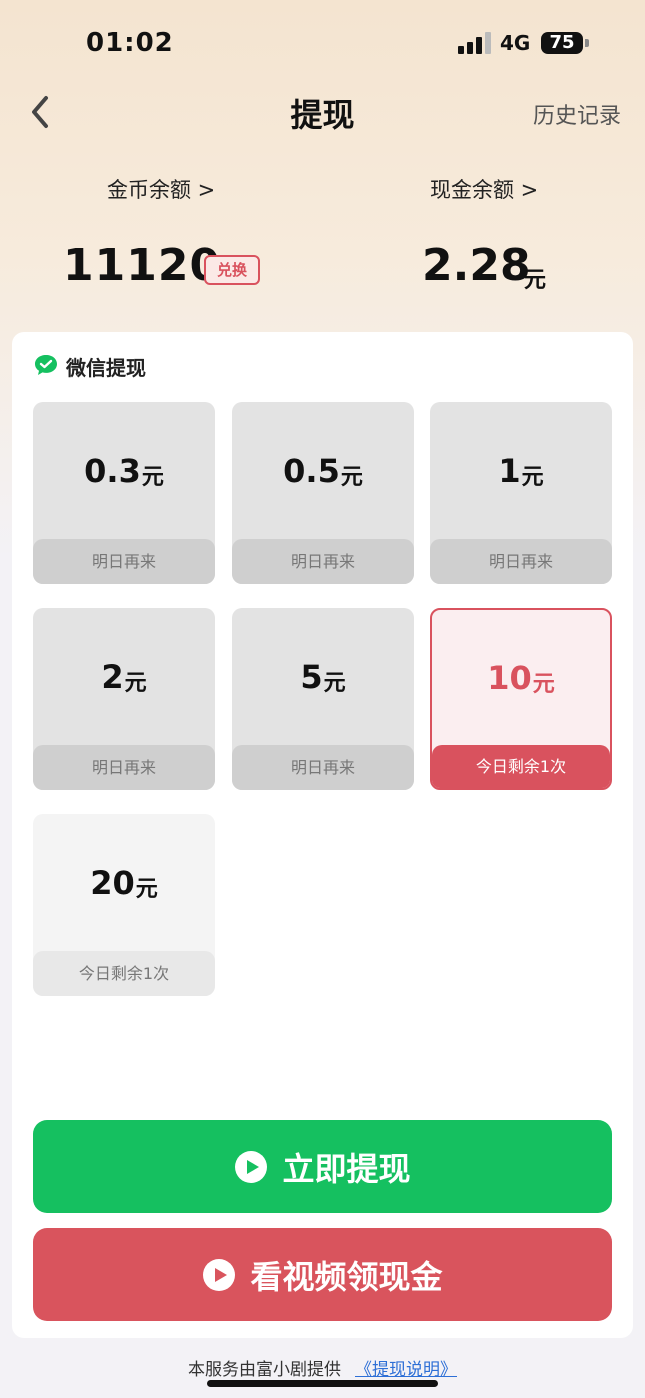 The image size is (645, 1398). Describe the element at coordinates (346, 1168) in the screenshot. I see `withdraw-now-label: 立即提现` at that location.